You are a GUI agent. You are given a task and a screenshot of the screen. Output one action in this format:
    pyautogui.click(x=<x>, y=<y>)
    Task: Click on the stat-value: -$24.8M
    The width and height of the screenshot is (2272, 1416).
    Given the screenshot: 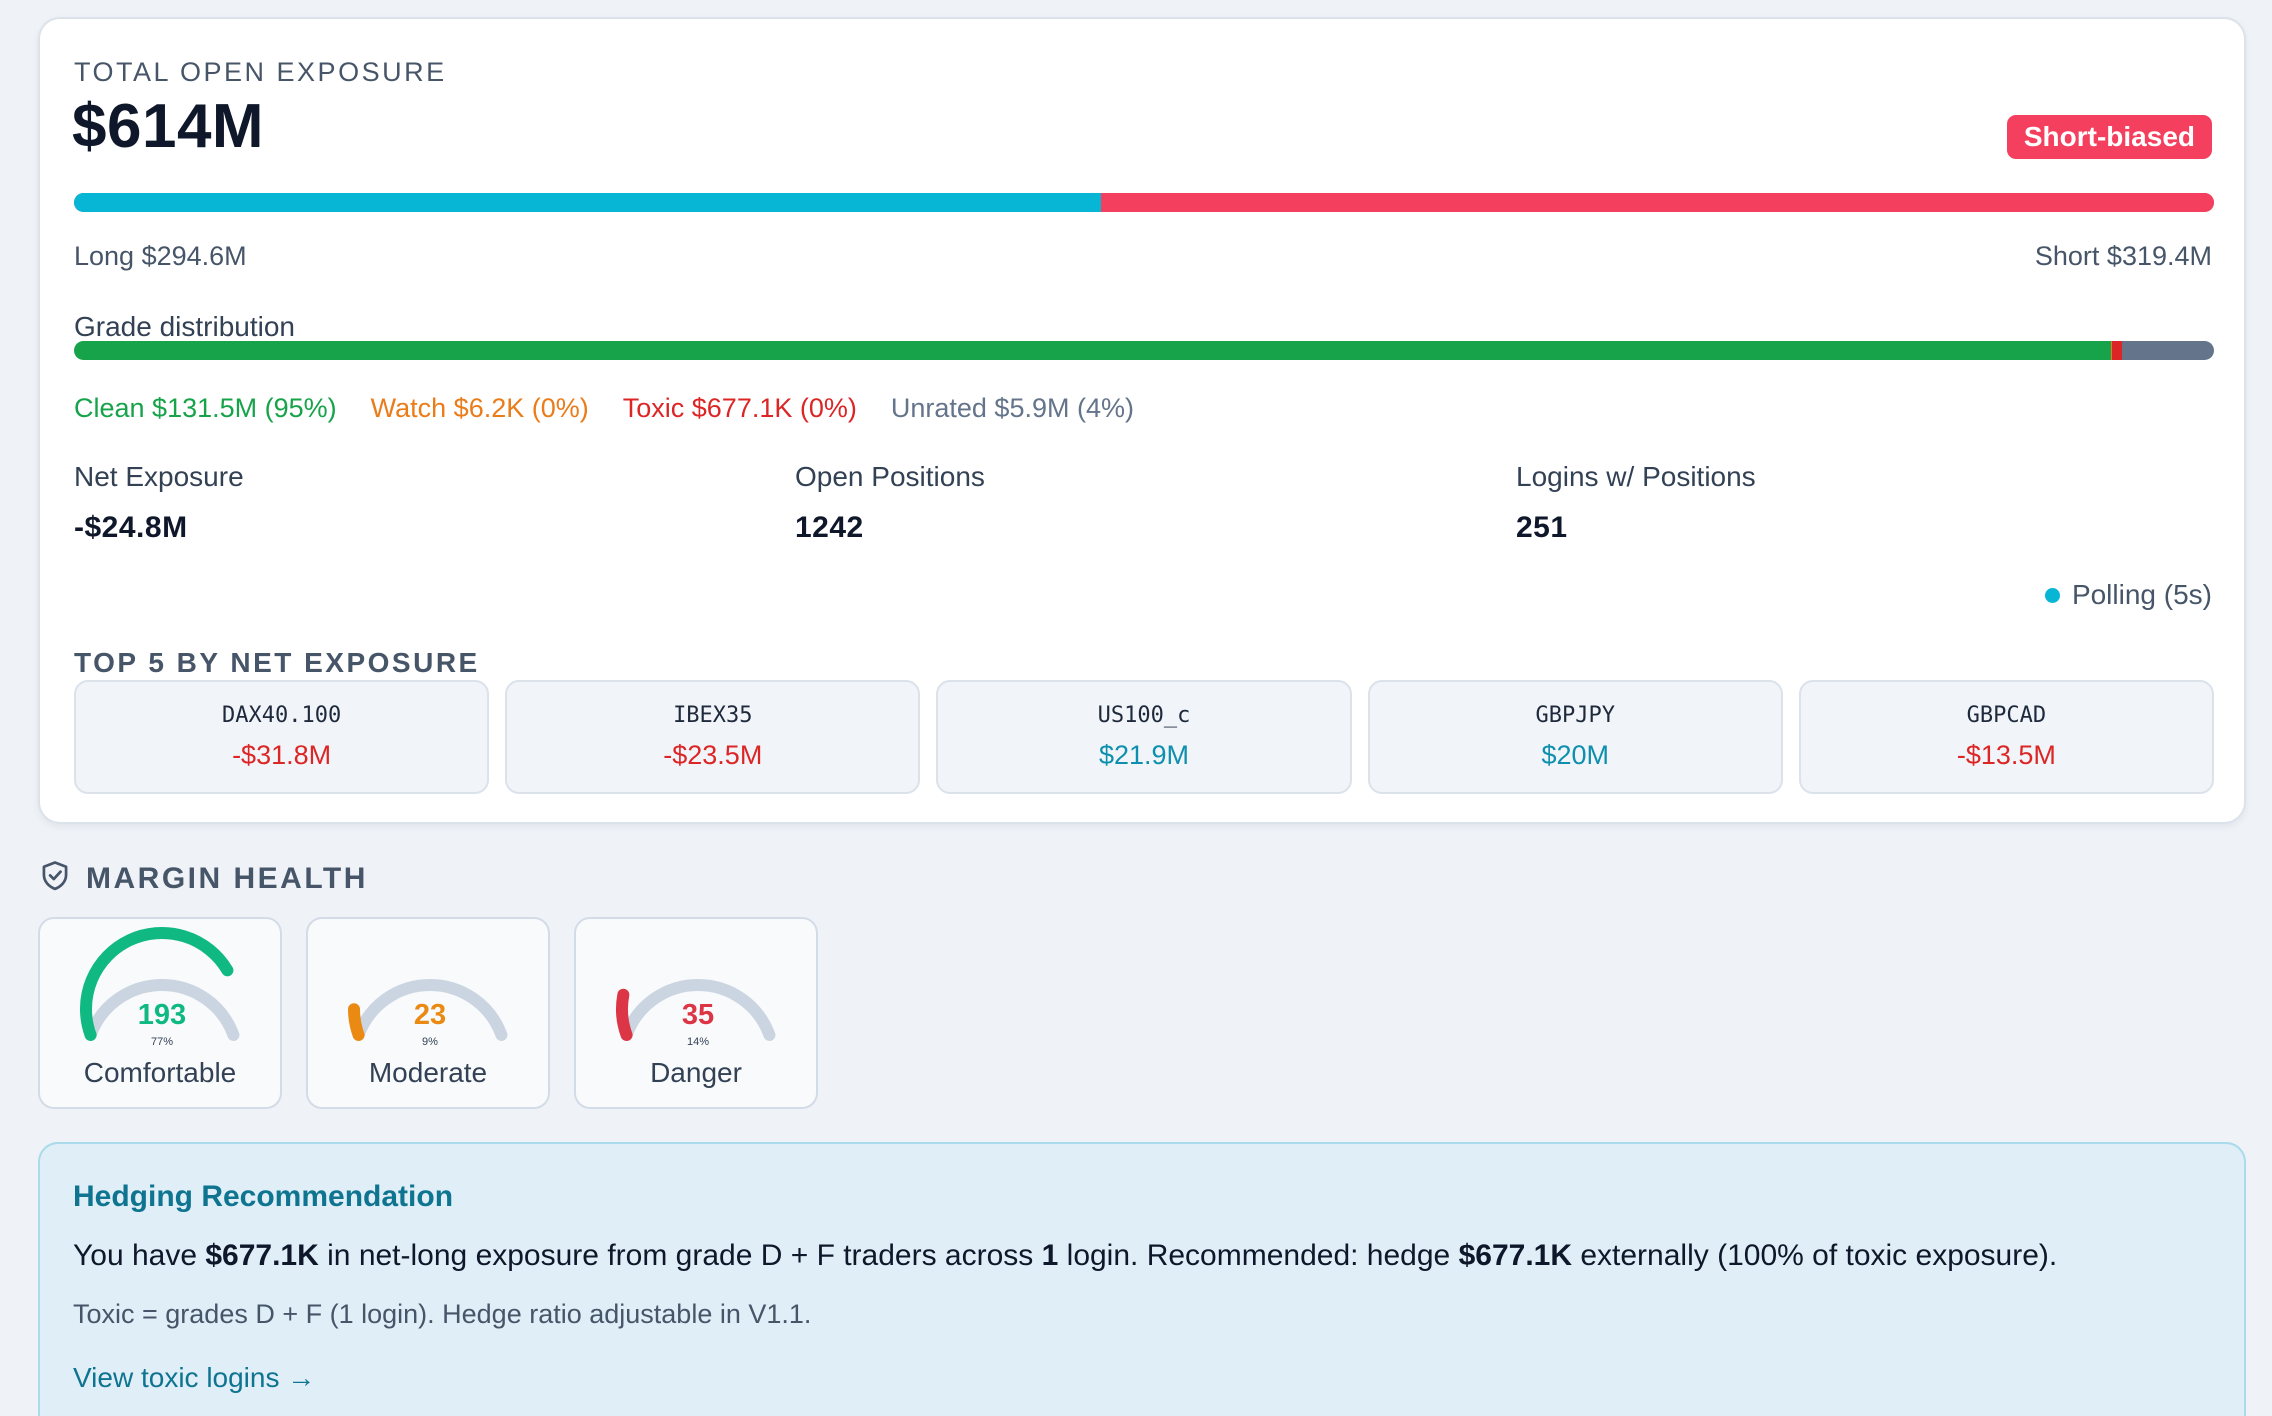 What is the action you would take?
    pyautogui.click(x=131, y=527)
    